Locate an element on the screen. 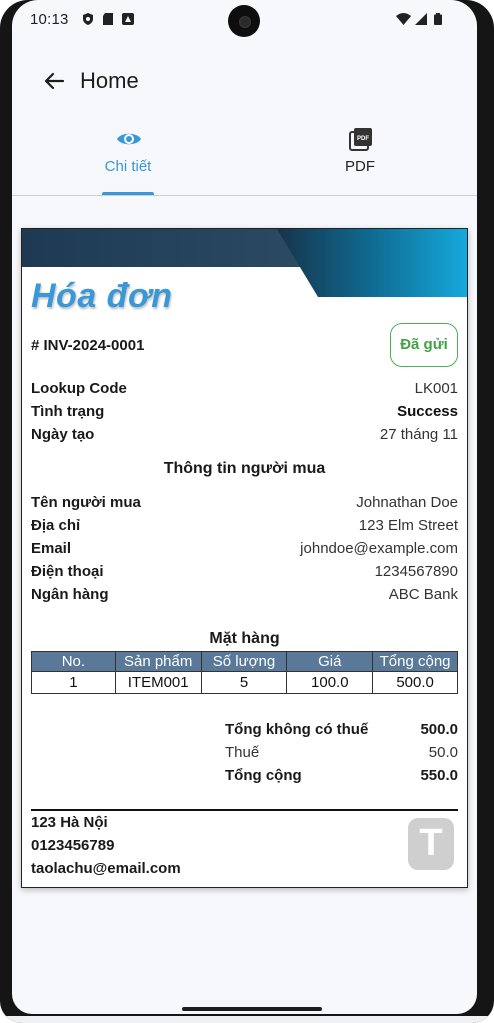 This screenshot has height=1023, width=494. tab-bar: Chi tiết PDF PDF is located at coordinates (244, 158).